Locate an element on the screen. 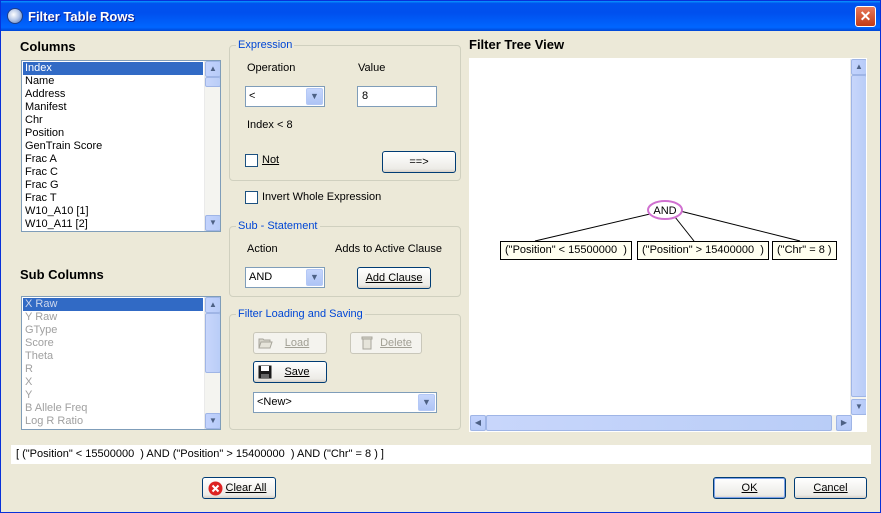  list-item: B Allele Freq is located at coordinates (113, 408).